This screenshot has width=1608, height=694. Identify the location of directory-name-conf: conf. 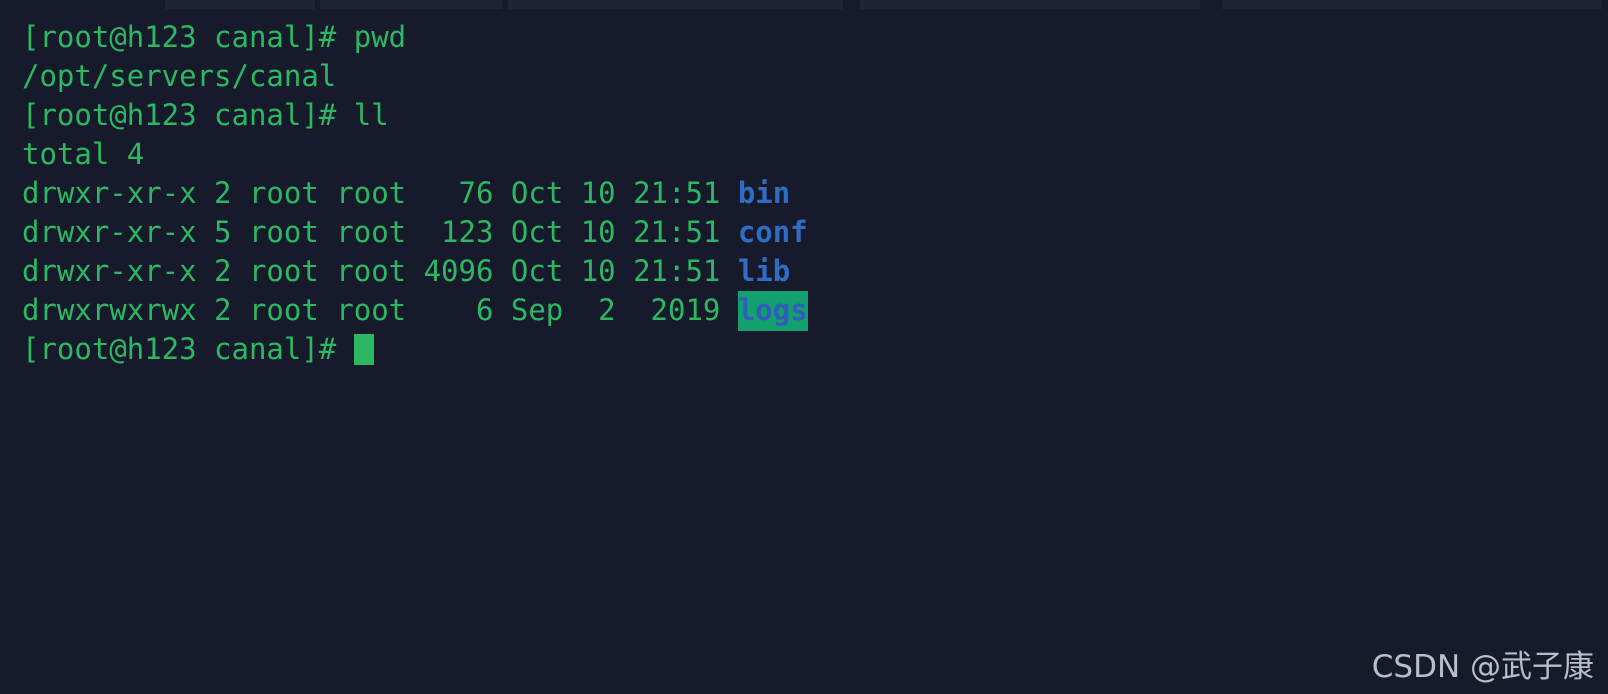
(773, 232).